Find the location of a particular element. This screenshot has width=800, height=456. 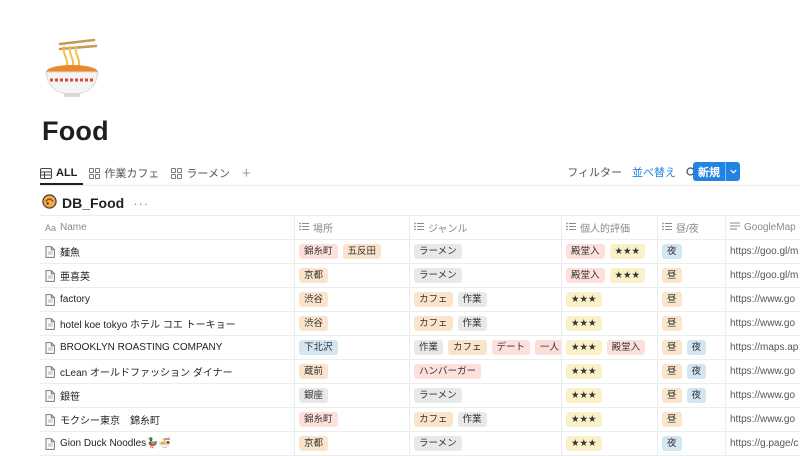

cell-name: 亜喜英 is located at coordinates (167, 275).